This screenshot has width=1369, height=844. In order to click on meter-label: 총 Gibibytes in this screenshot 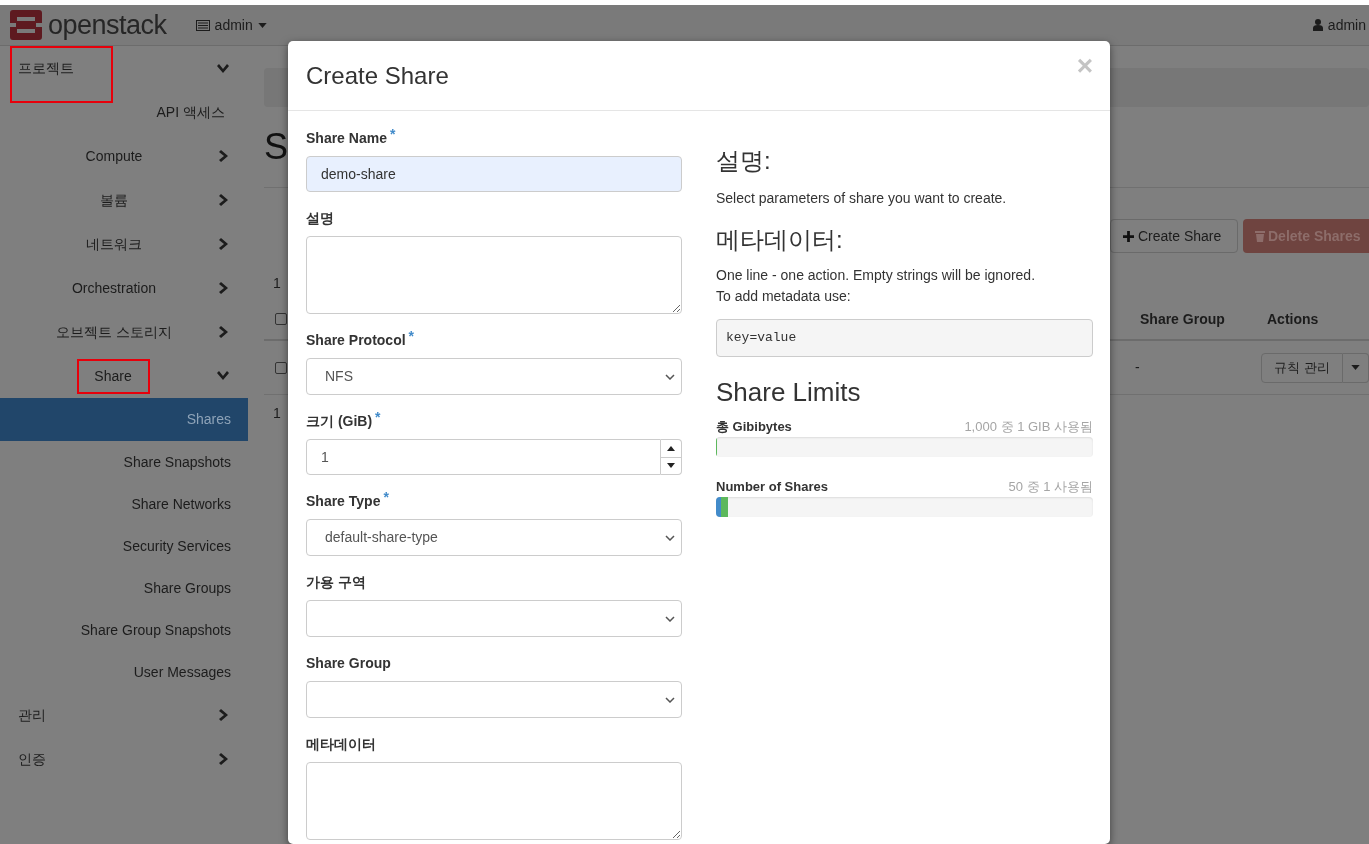, I will do `click(754, 427)`.